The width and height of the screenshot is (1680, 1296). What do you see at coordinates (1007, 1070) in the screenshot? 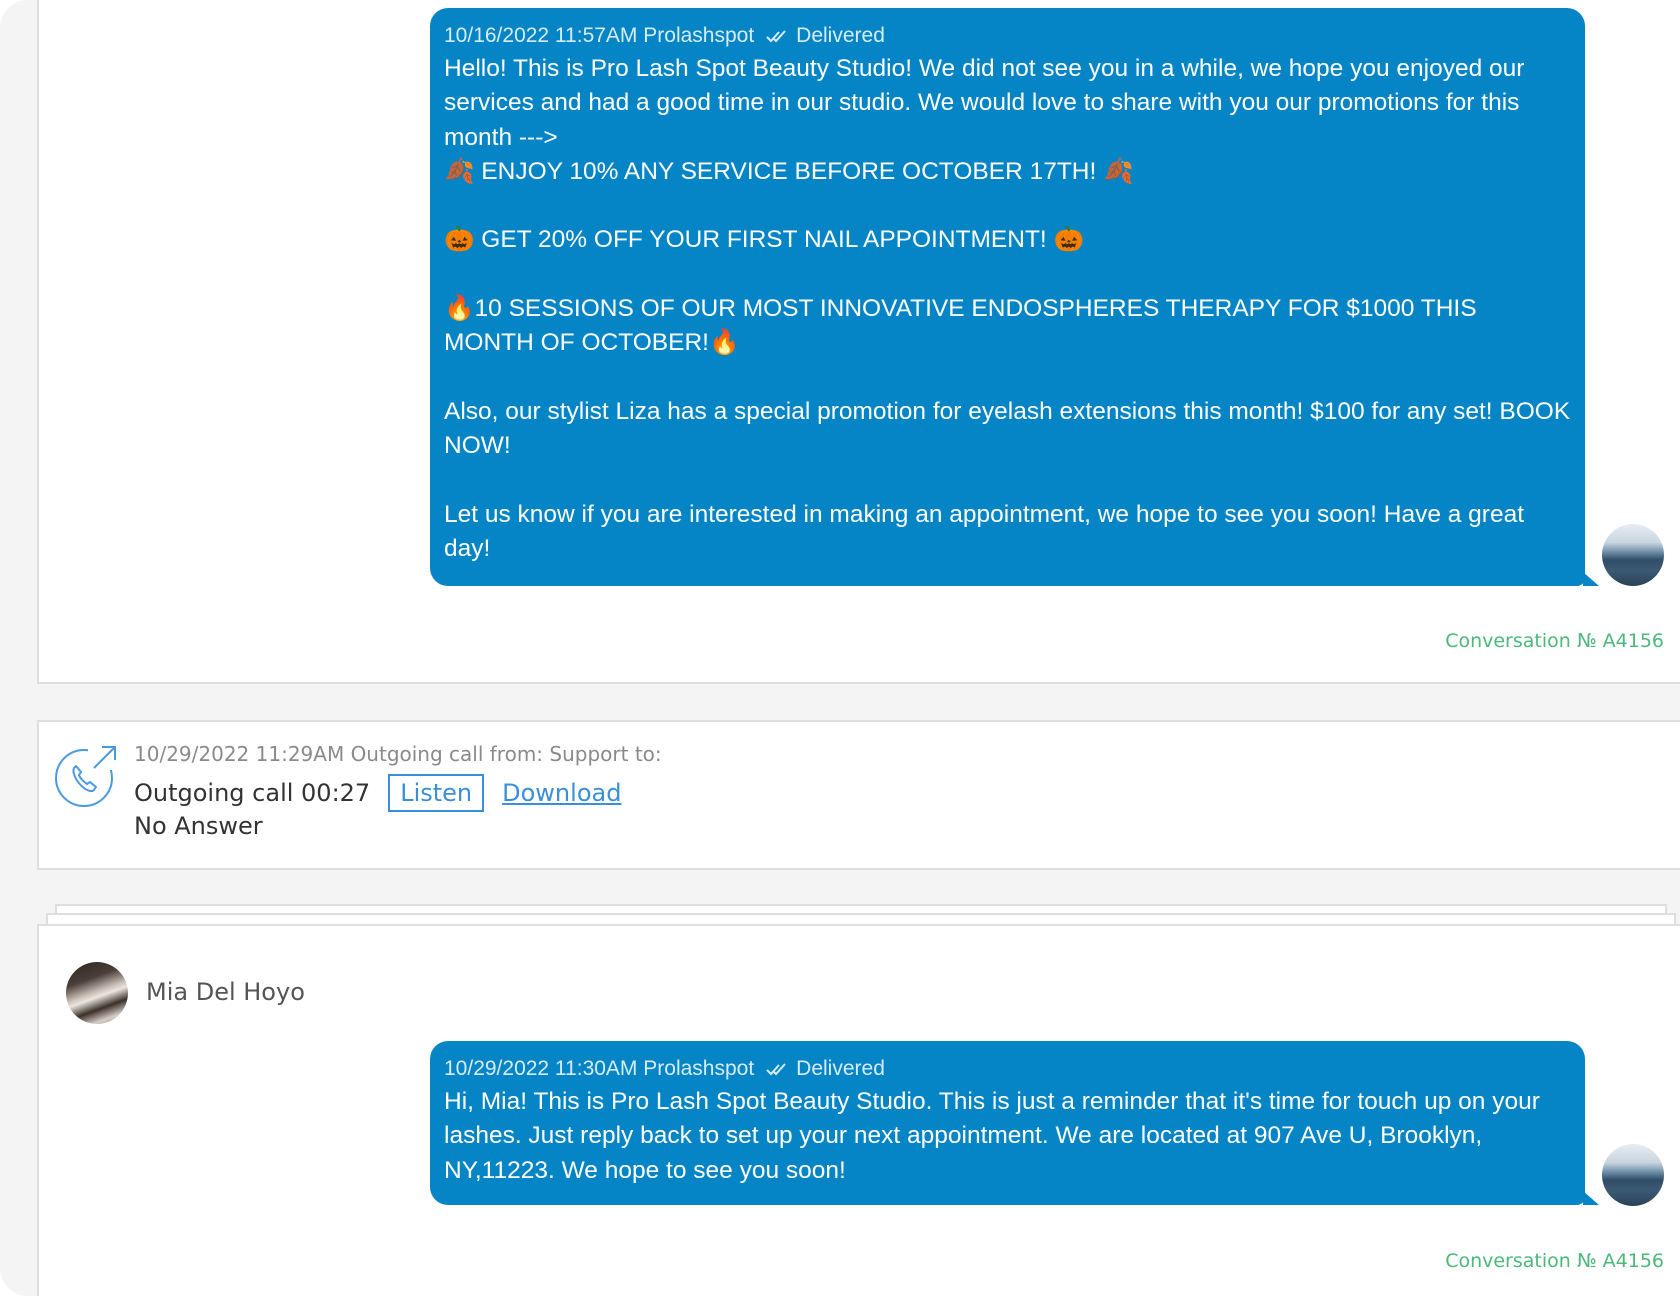
I see `message-meta: 10/29/2022 11:30AM Prolashspot Delivered` at bounding box center [1007, 1070].